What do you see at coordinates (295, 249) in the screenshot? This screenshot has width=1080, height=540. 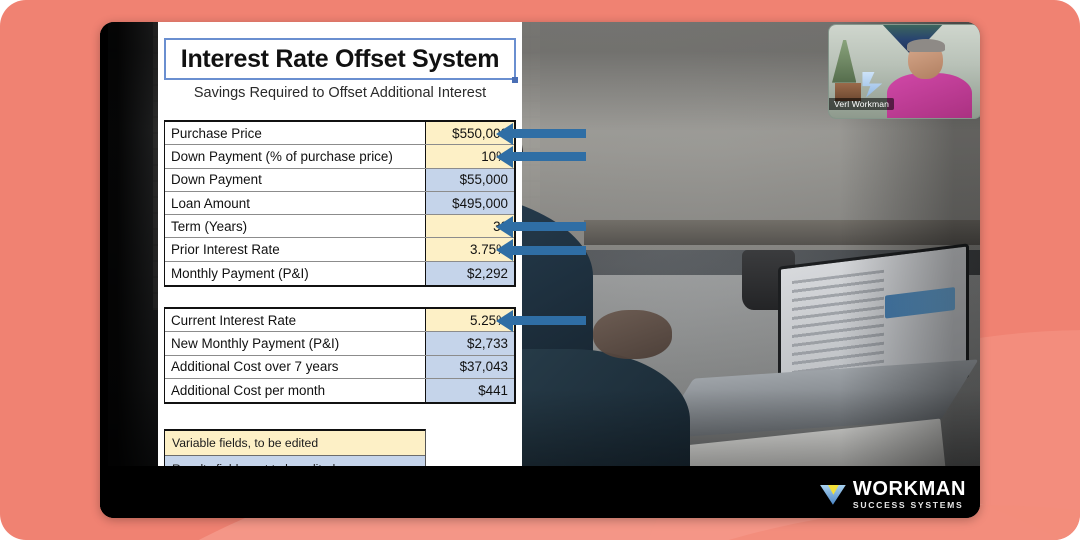 I see `row-label: Prior Interest Rate` at bounding box center [295, 249].